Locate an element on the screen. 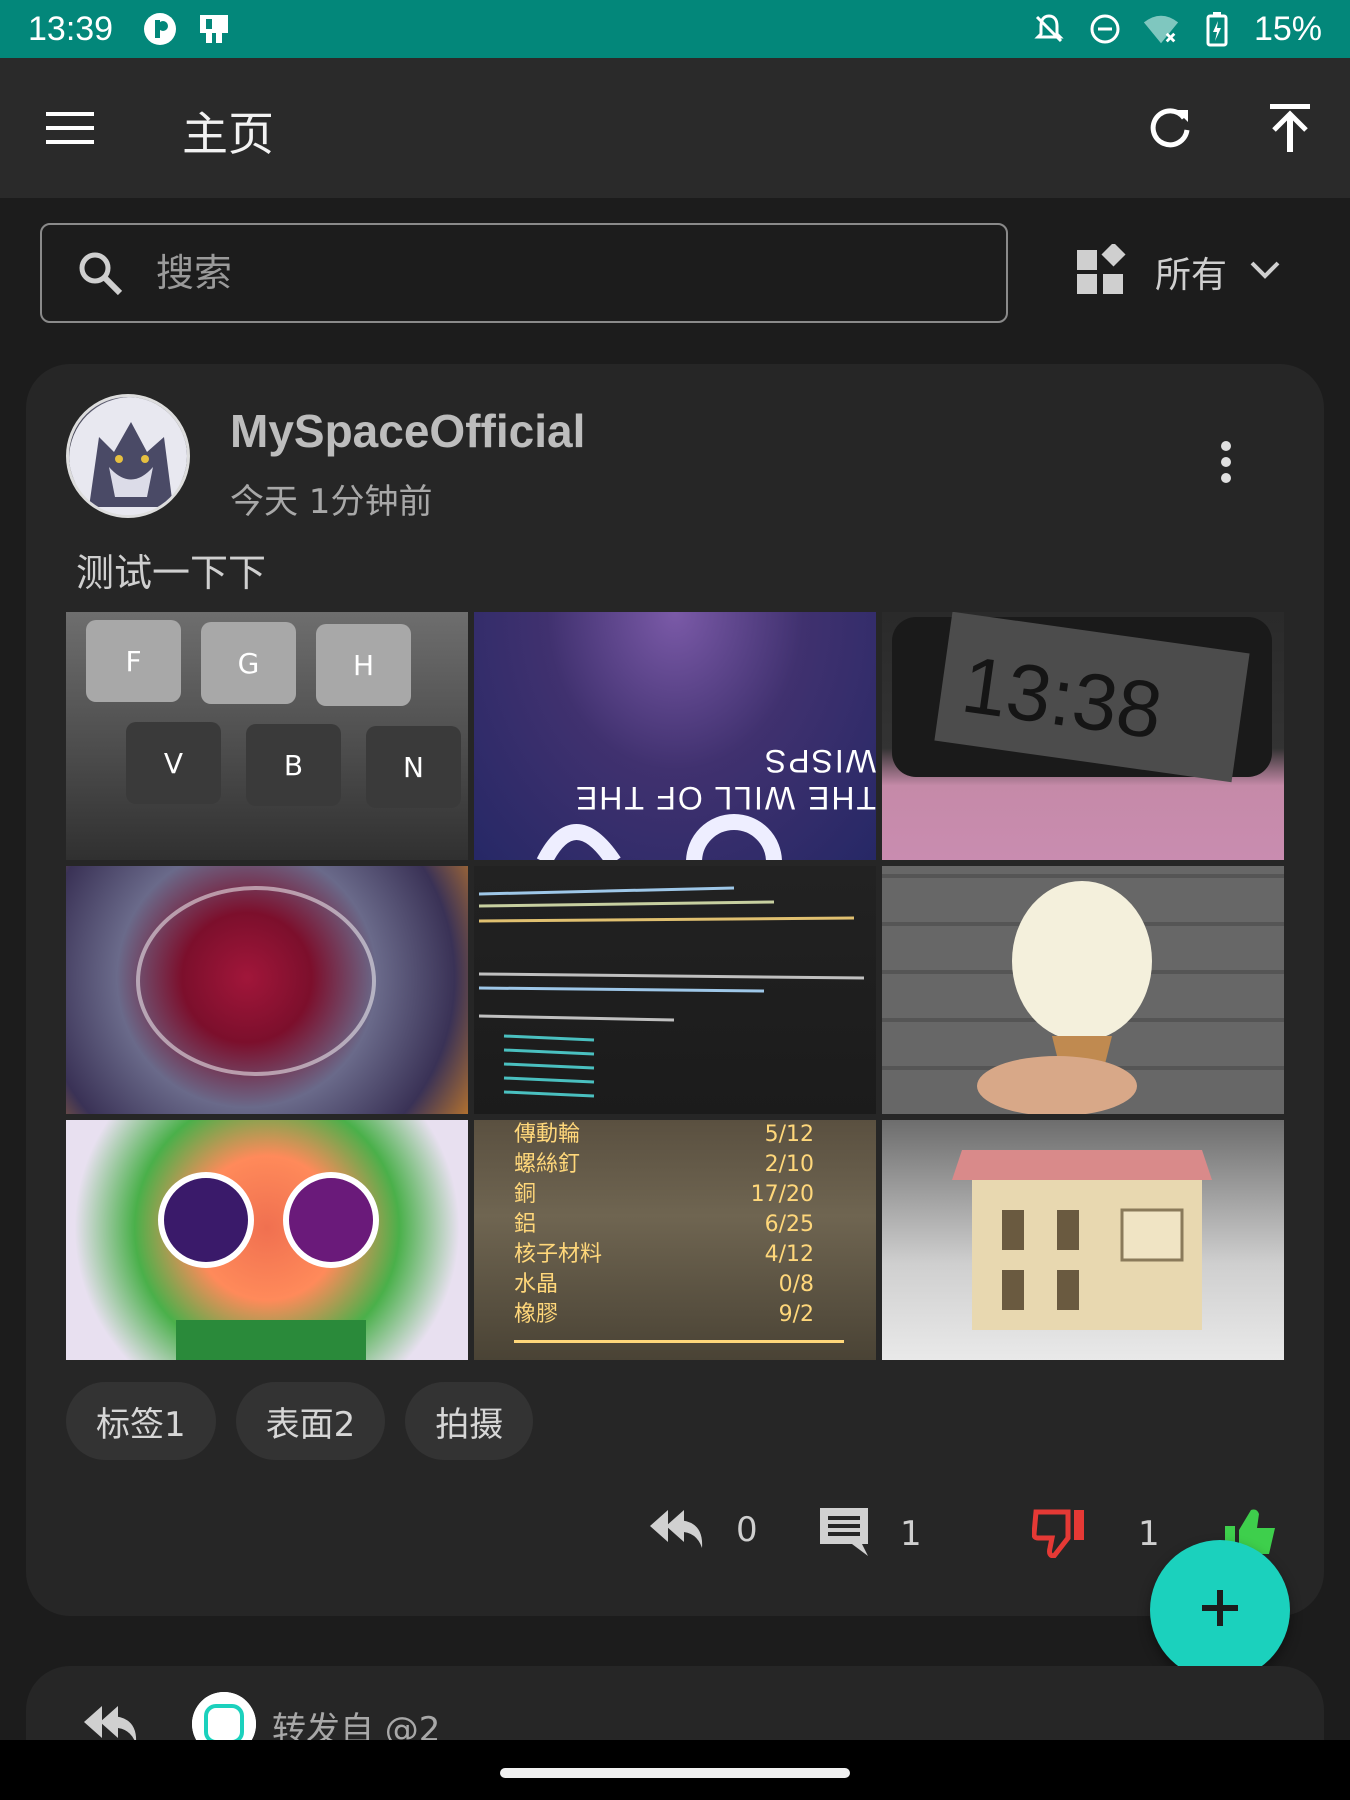 Image resolution: width=1350 pixels, height=1800 pixels. key-b: B is located at coordinates (293, 765).